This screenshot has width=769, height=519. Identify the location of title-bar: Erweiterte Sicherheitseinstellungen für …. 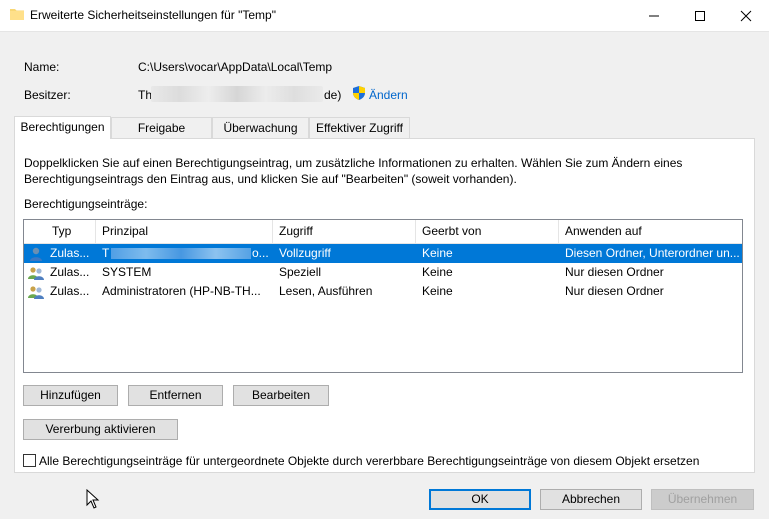
(384, 16).